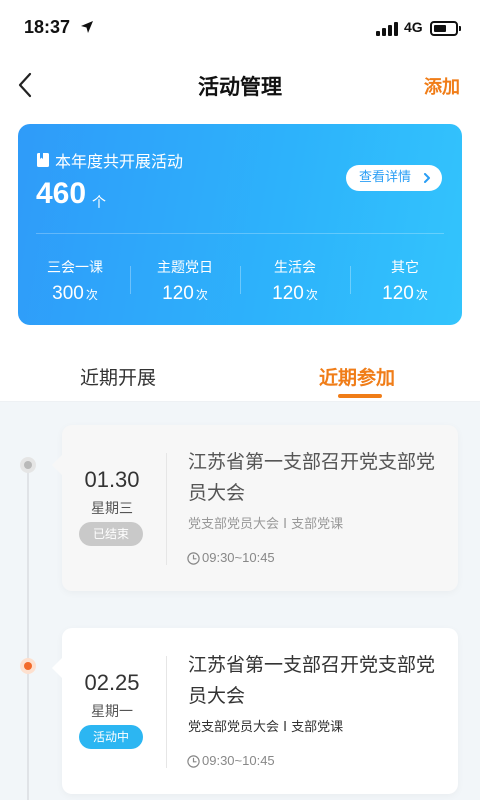 The image size is (480, 800). I want to click on activity-weekday: 星期三, so click(112, 509).